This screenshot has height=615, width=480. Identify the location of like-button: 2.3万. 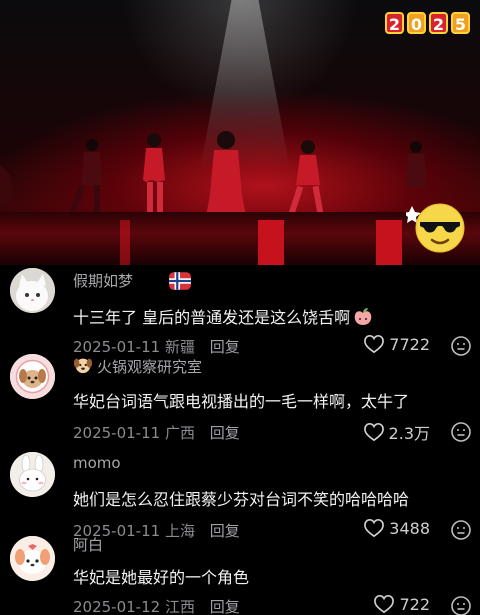
(396, 432).